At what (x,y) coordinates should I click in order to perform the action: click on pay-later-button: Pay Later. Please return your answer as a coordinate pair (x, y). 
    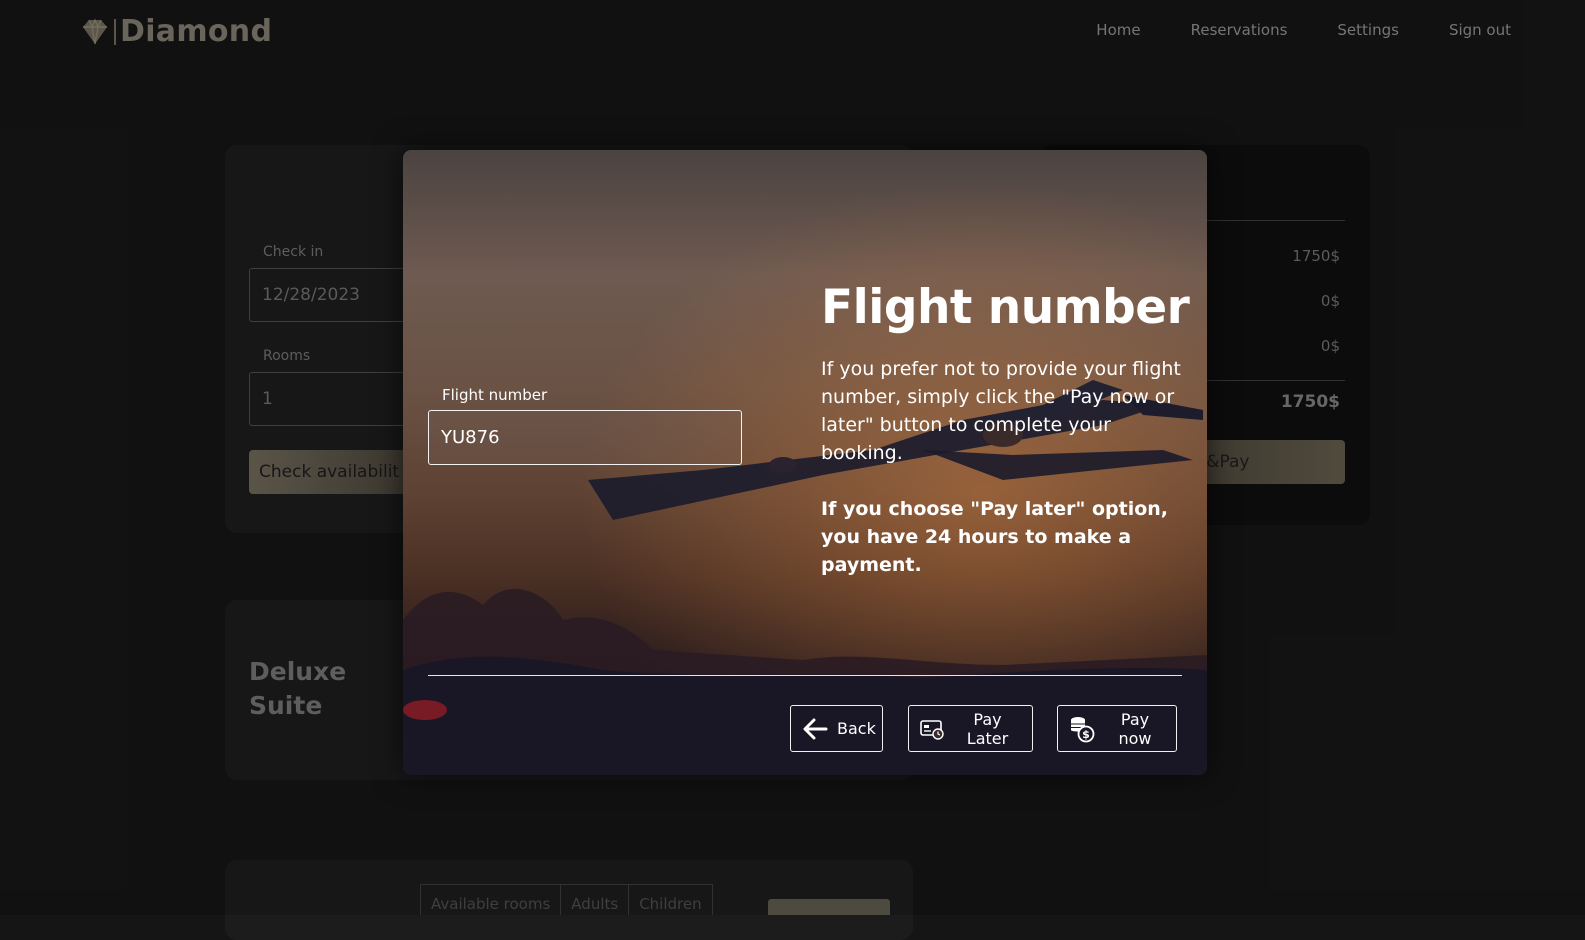
    Looking at the image, I should click on (970, 728).